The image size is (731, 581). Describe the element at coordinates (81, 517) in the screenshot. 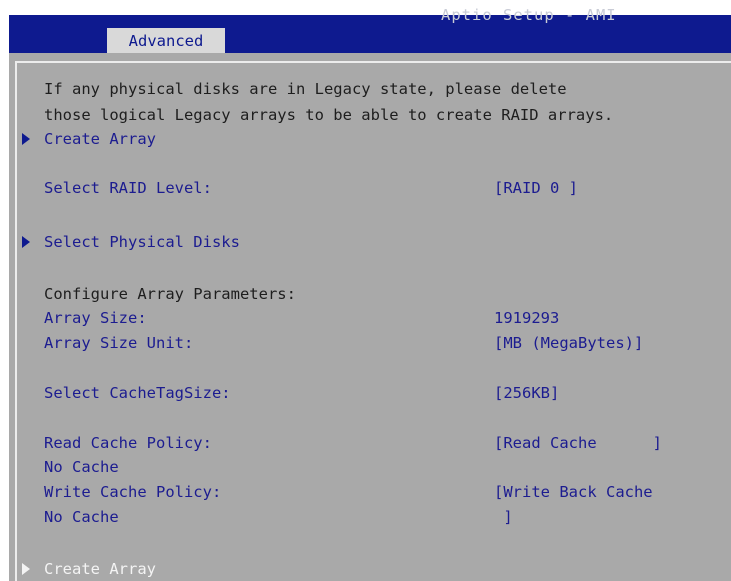

I see `write-cache-sub-label: No Cache` at that location.